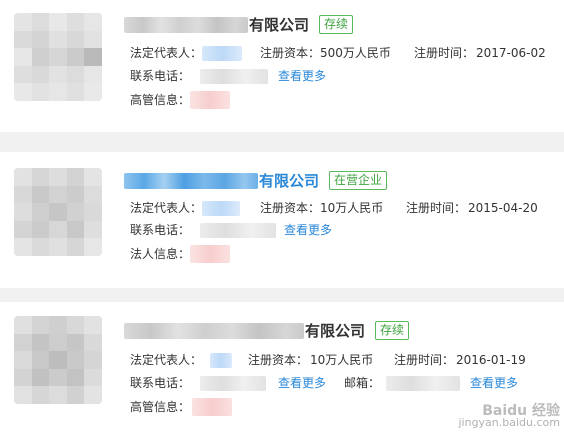 This screenshot has width=564, height=433. What do you see at coordinates (511, 53) in the screenshot?
I see `reg-time-value: 2017-06-02` at bounding box center [511, 53].